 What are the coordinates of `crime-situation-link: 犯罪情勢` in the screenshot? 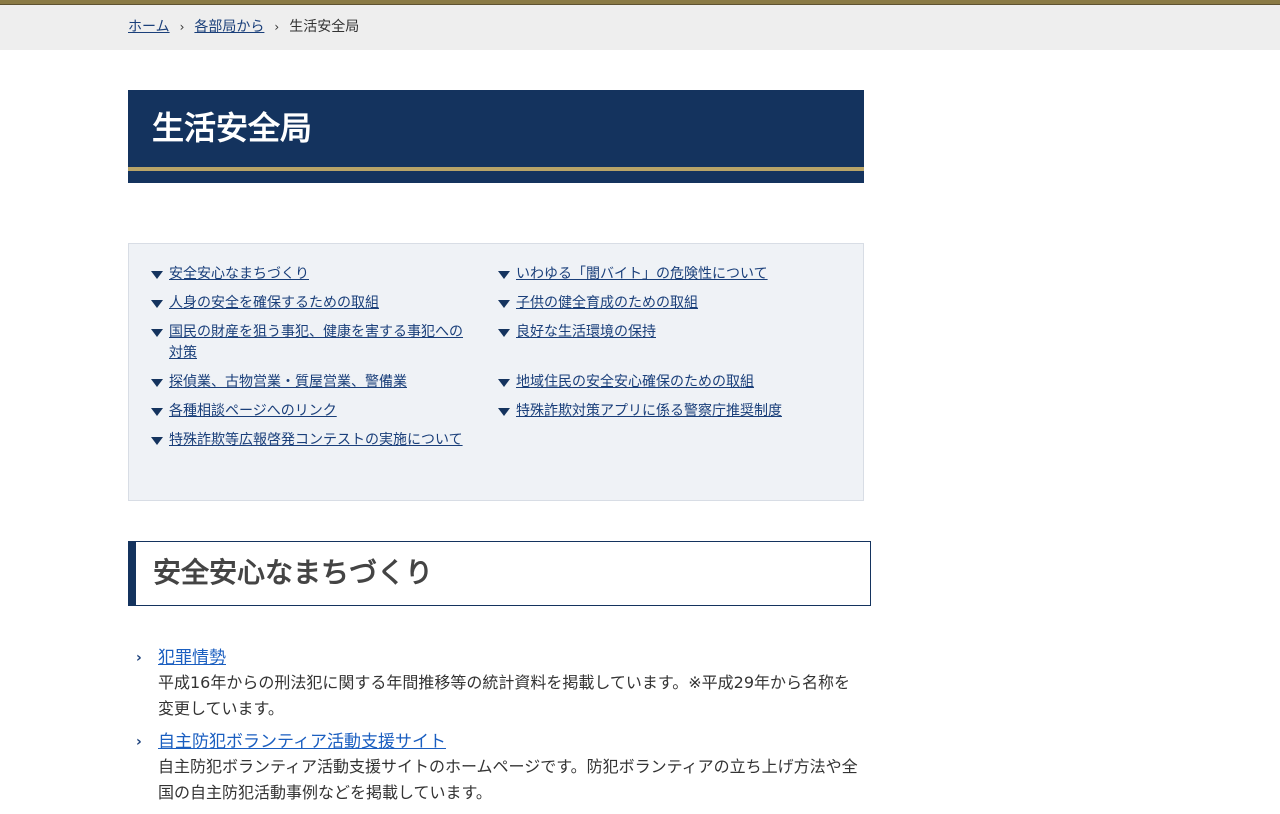 It's located at (192, 658).